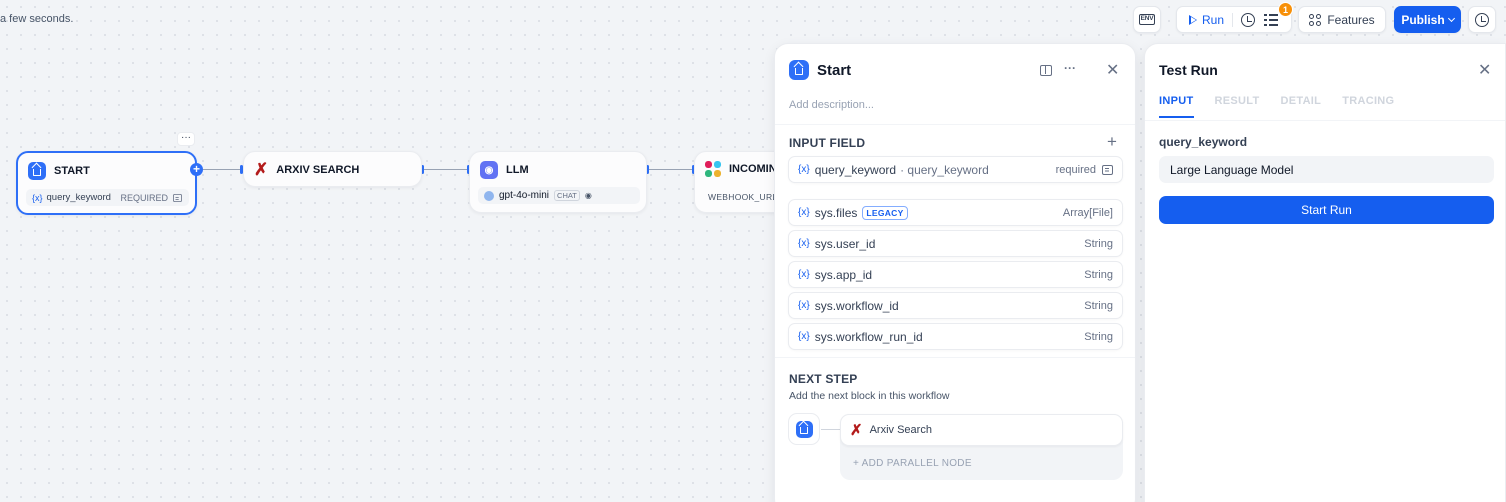  What do you see at coordinates (1237, 106) in the screenshot?
I see `tab-result: RESULT` at bounding box center [1237, 106].